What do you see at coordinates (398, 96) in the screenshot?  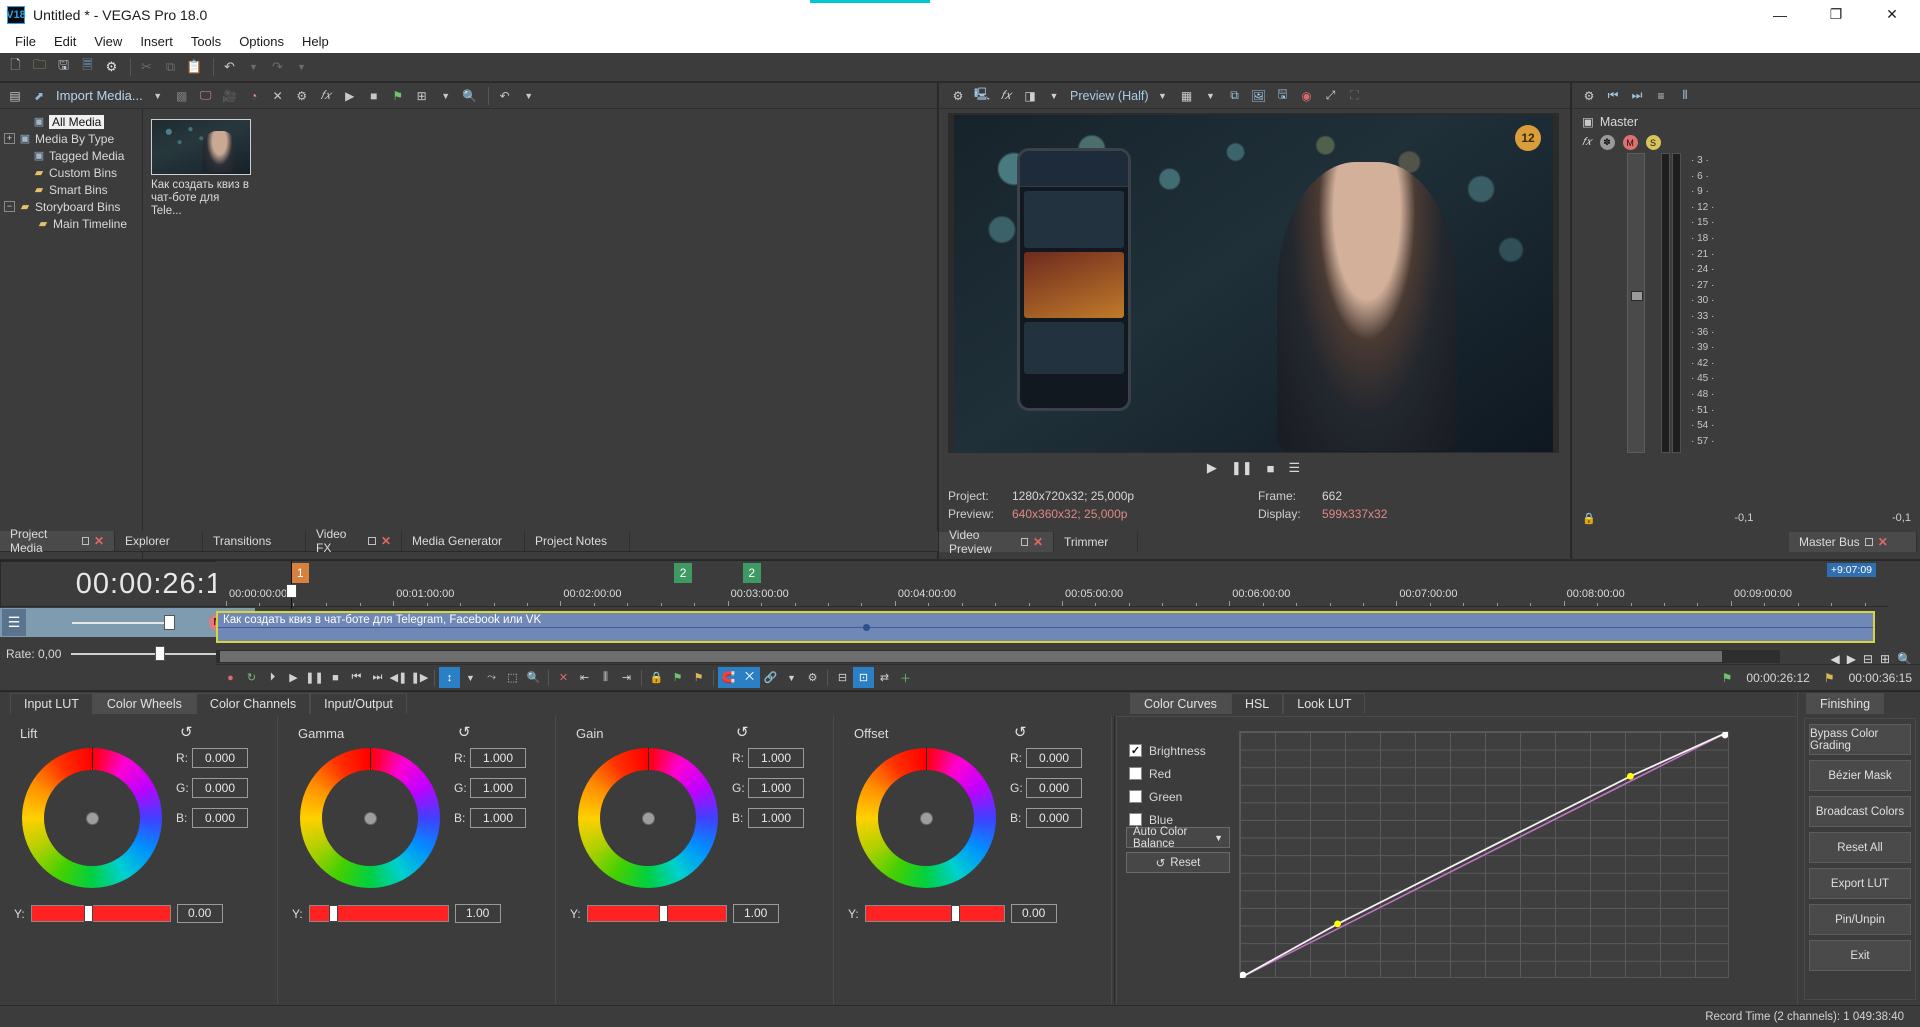 I see `tag-media-icon: ⚑` at bounding box center [398, 96].